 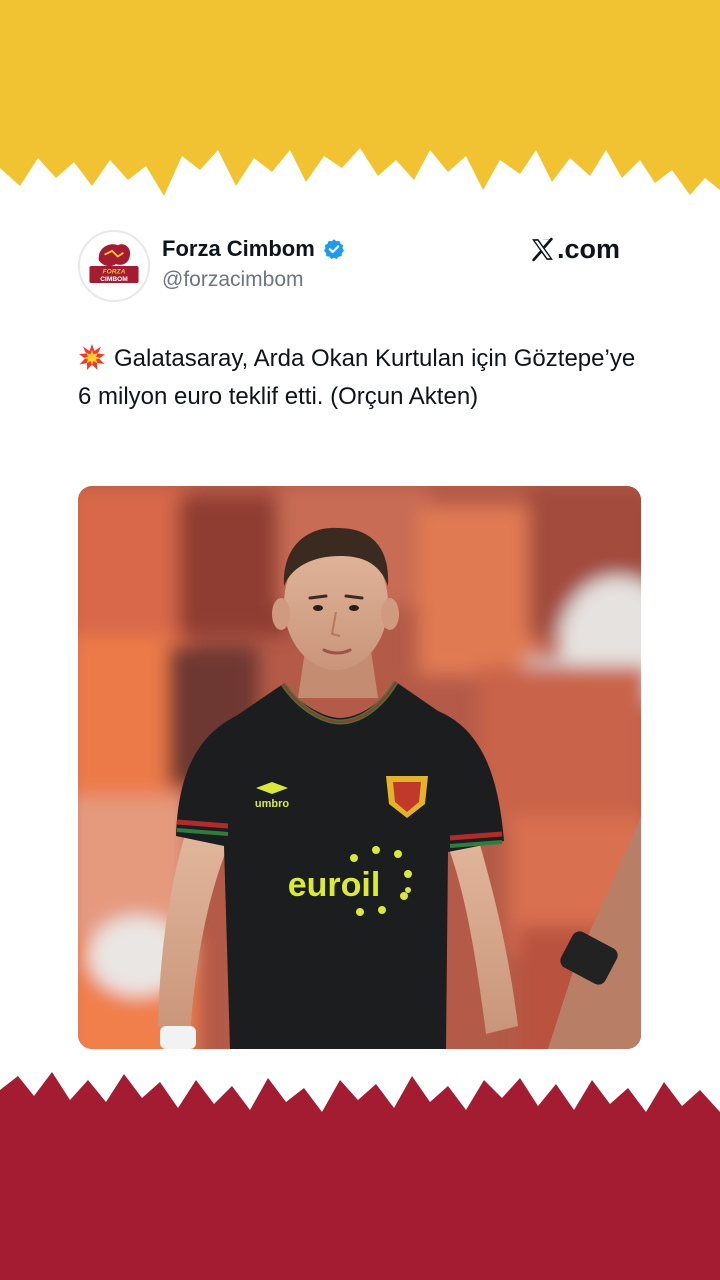 What do you see at coordinates (333, 249) in the screenshot?
I see `verified-badge-icon` at bounding box center [333, 249].